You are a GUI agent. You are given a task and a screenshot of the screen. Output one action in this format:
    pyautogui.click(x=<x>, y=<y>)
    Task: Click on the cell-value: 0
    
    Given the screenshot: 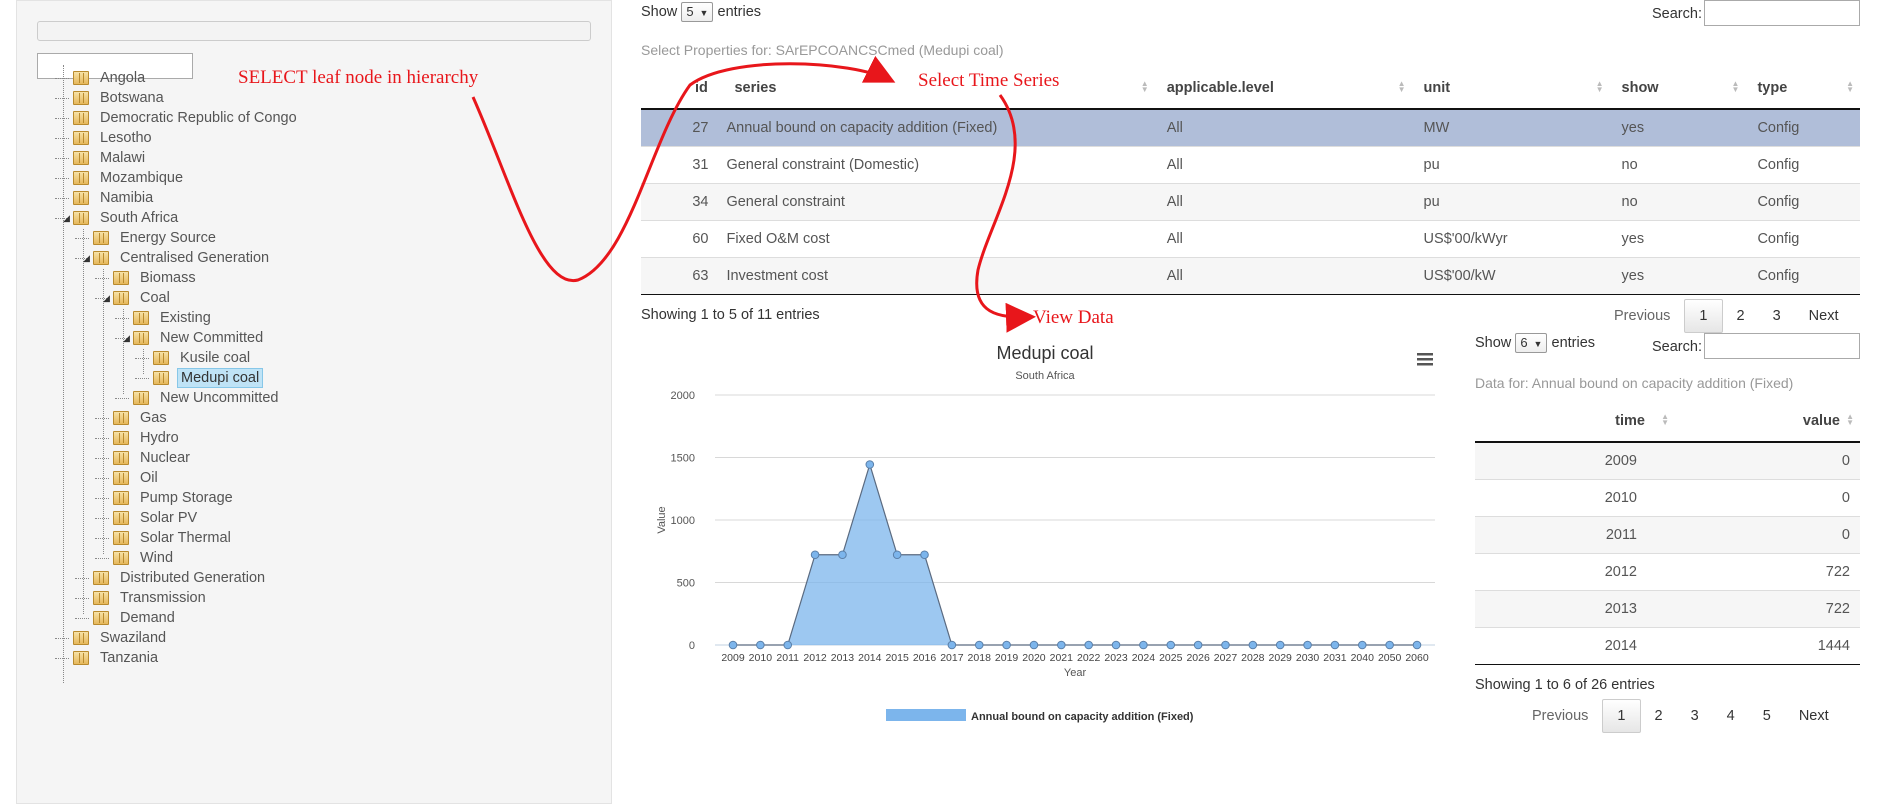 What is the action you would take?
    pyautogui.click(x=1767, y=460)
    